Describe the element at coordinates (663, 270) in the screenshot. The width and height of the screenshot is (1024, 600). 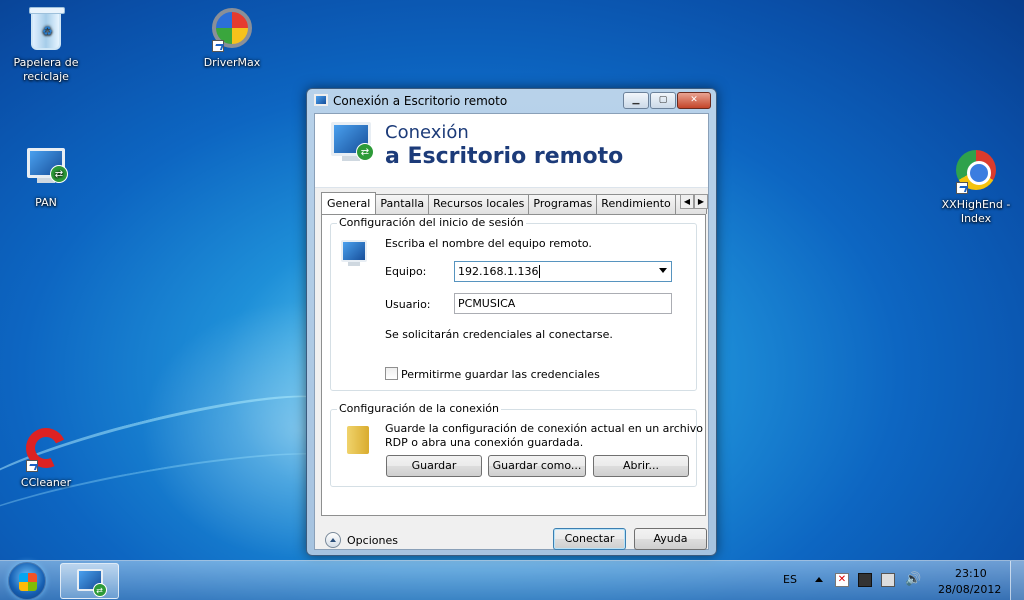
I see `chevron-down-icon` at that location.